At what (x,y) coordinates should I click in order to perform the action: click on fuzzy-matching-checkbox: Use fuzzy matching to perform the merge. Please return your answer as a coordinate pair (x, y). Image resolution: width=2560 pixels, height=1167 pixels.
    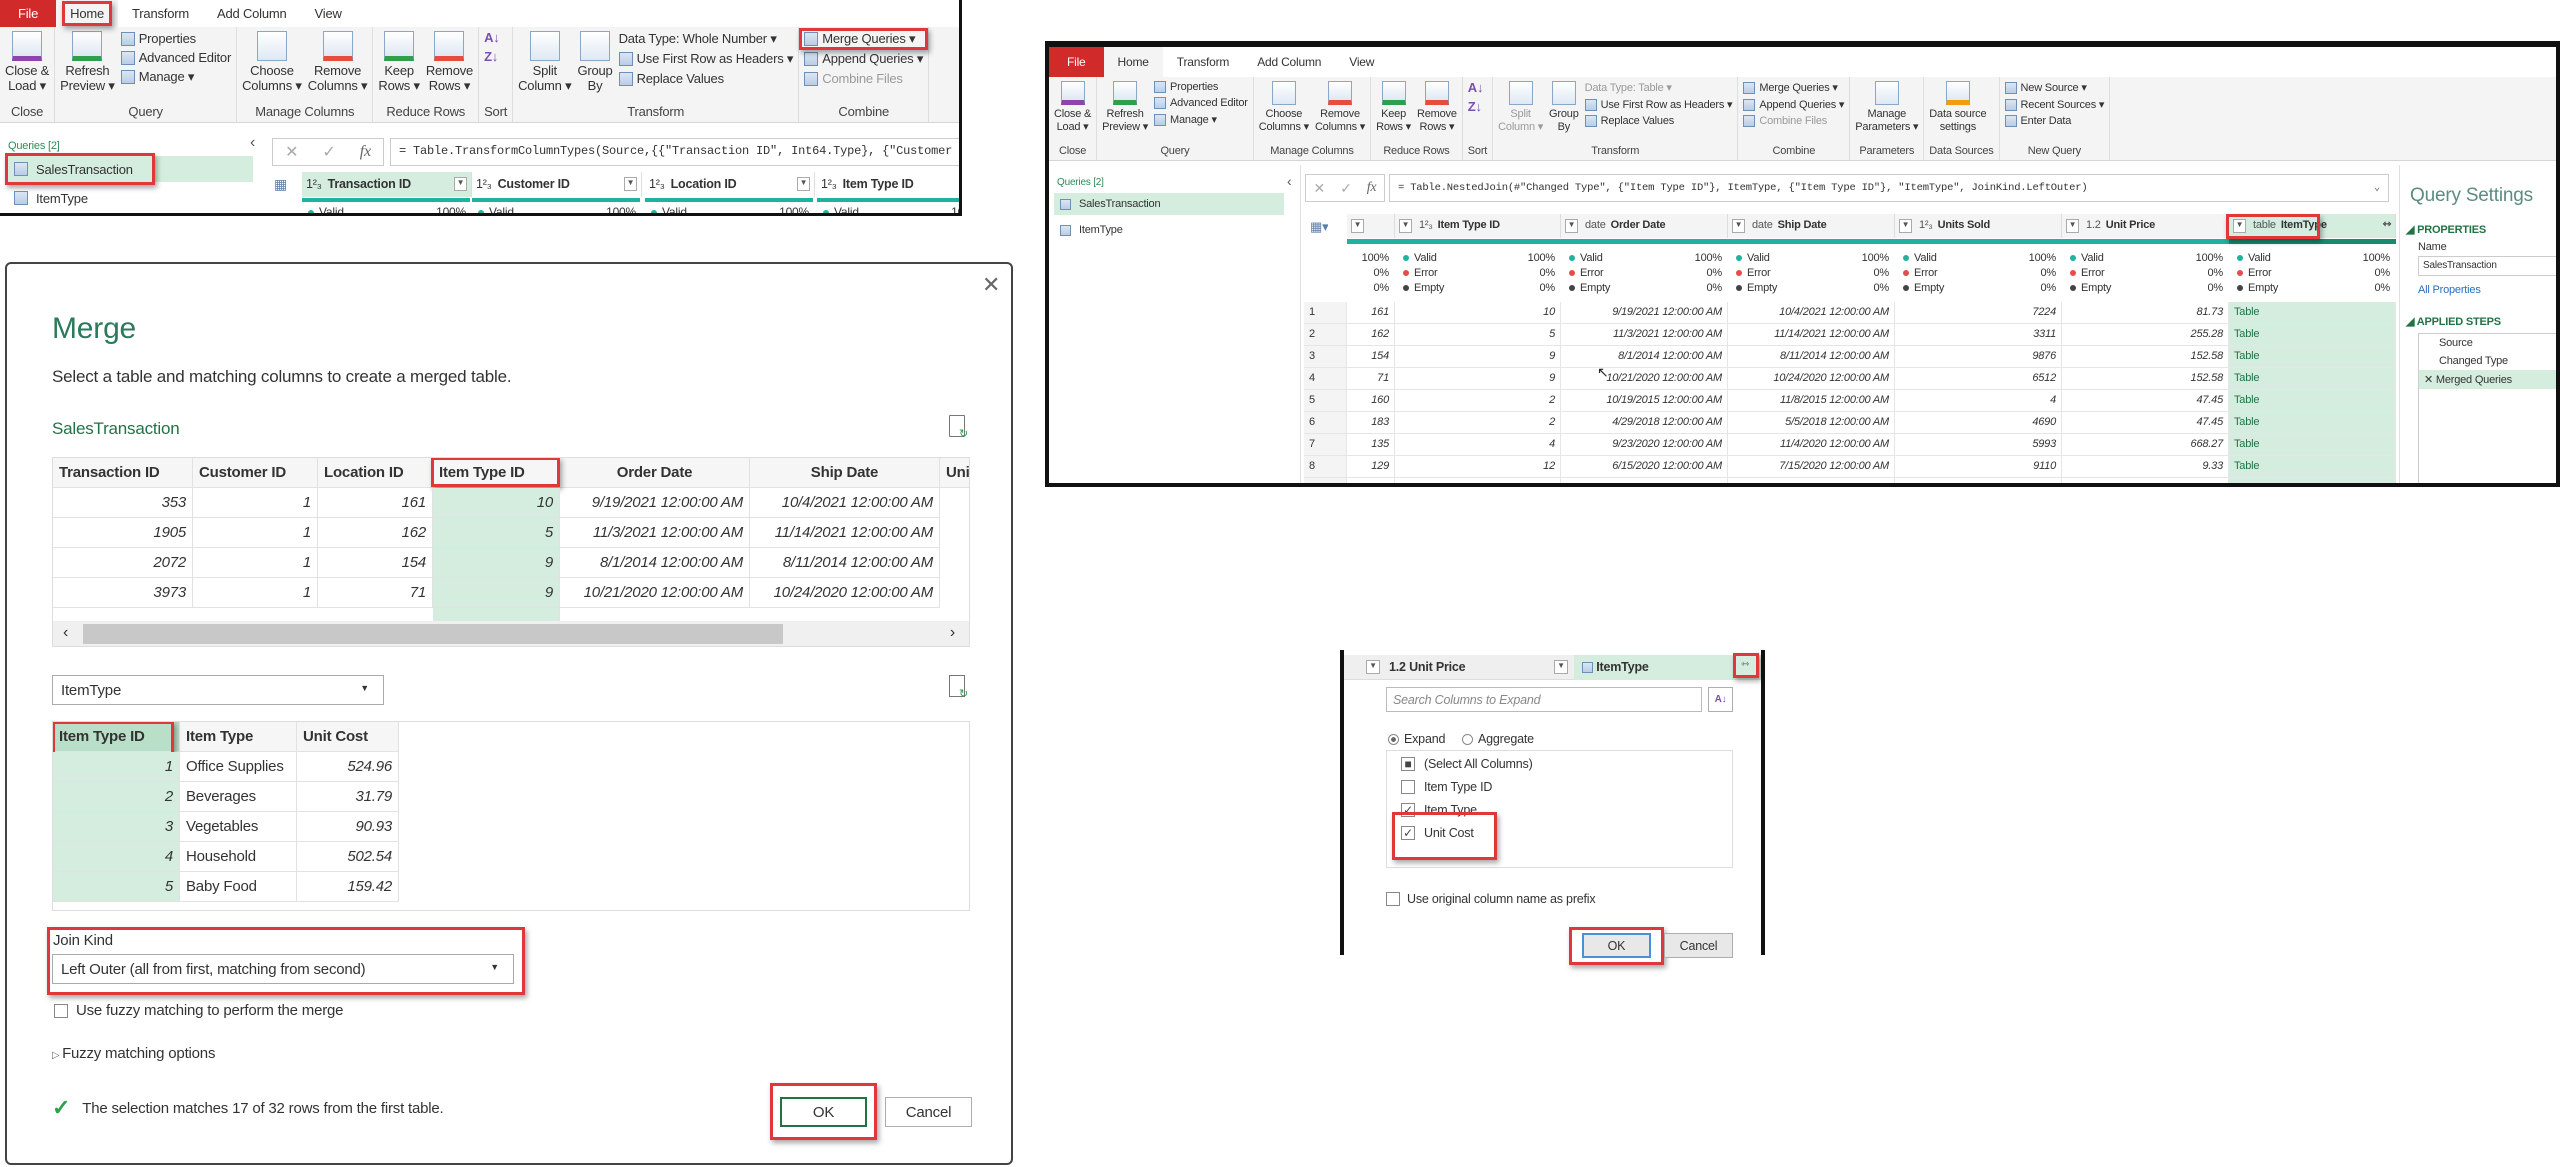
    Looking at the image, I should click on (199, 1010).